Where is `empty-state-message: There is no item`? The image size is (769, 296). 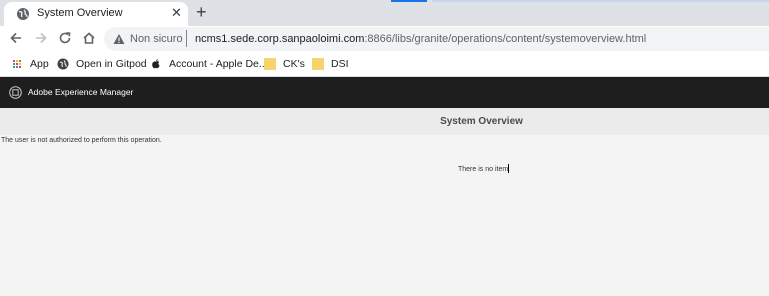
empty-state-message: There is no item is located at coordinates (483, 169).